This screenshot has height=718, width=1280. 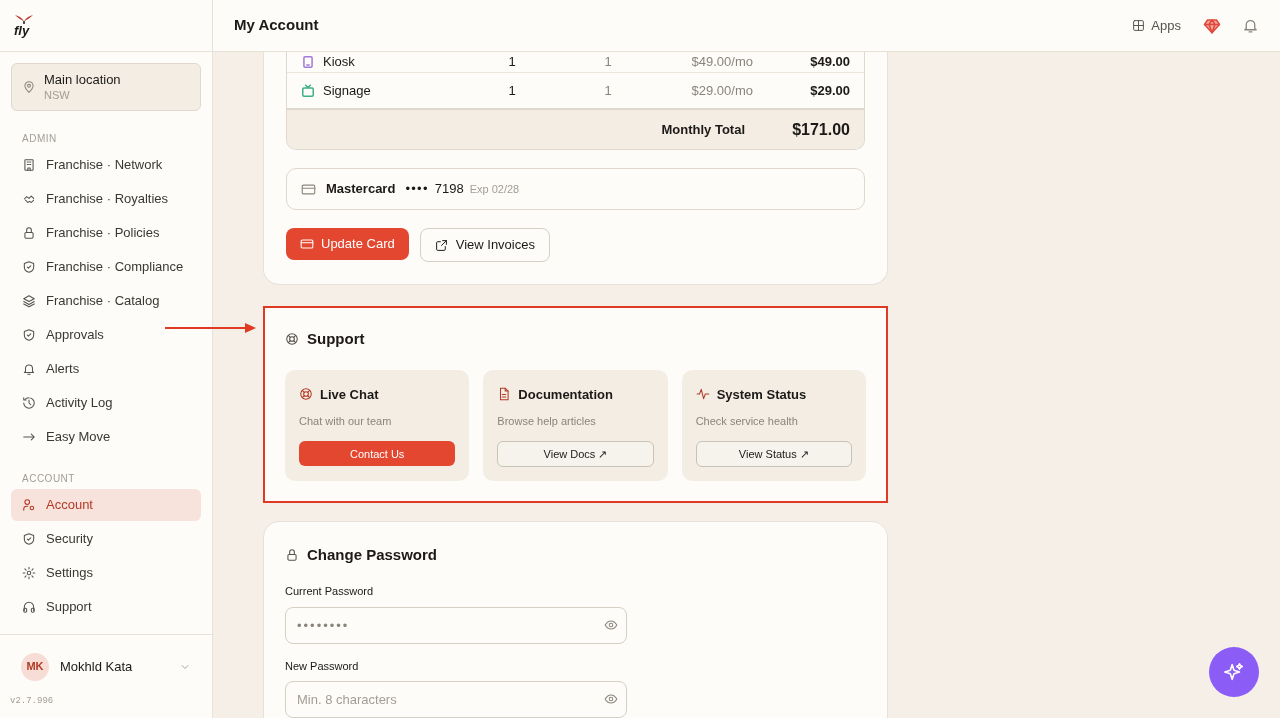 I want to click on card-last-digits: 7198, so click(x=449, y=189).